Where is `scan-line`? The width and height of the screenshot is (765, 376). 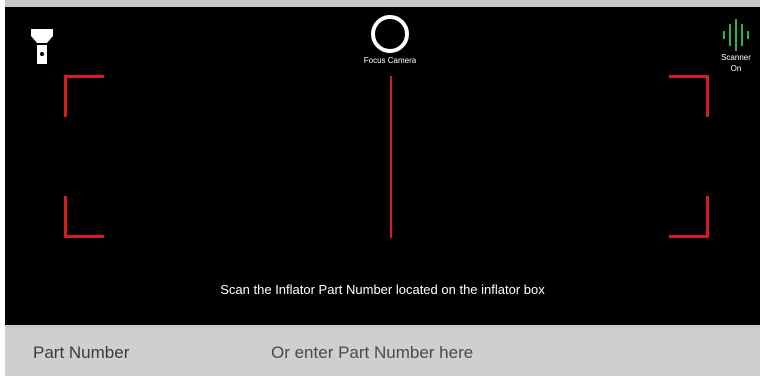
scan-line is located at coordinates (391, 157).